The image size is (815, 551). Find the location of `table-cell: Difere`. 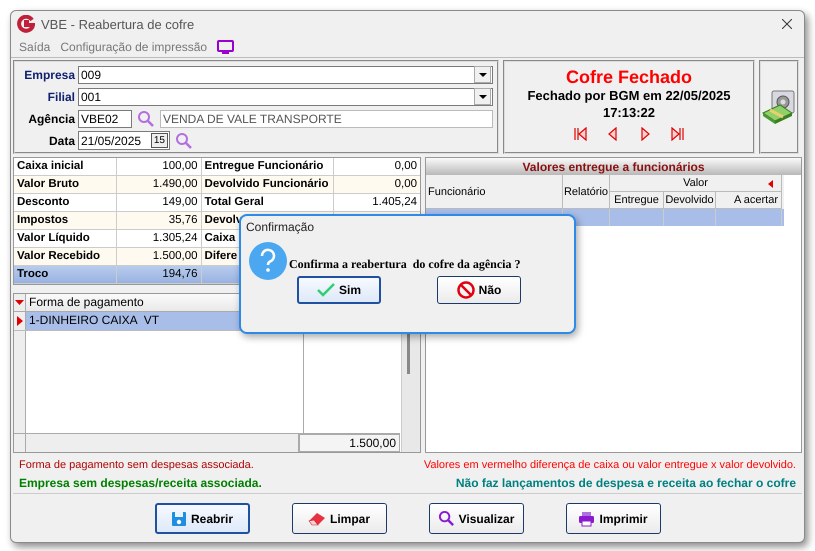

table-cell: Difere is located at coordinates (221, 256).